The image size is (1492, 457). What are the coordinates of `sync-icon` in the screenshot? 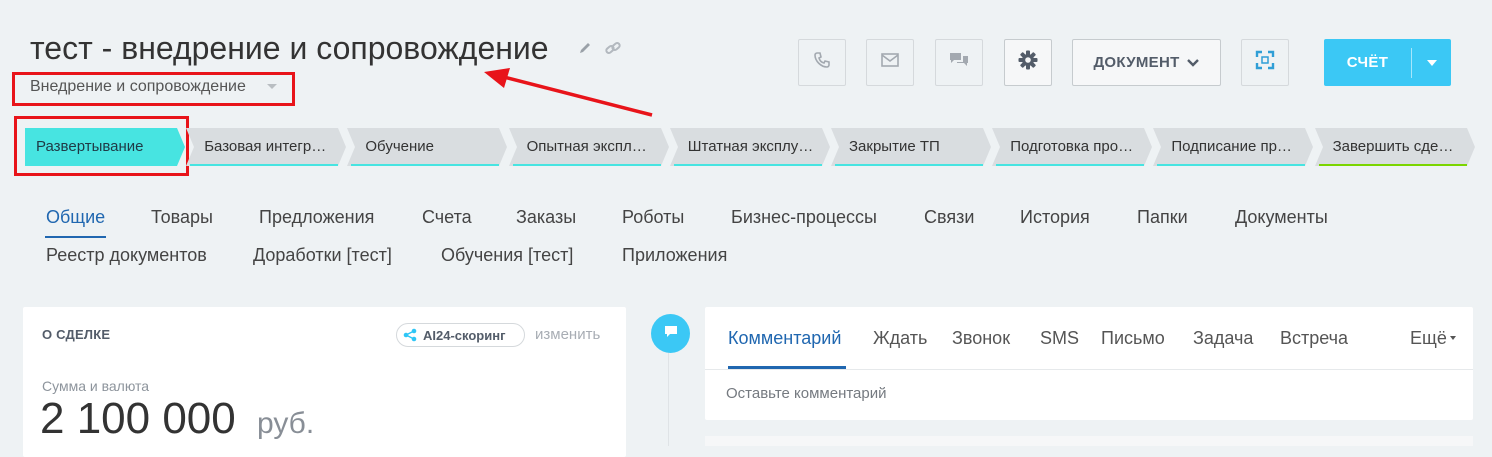 It's located at (1265, 62).